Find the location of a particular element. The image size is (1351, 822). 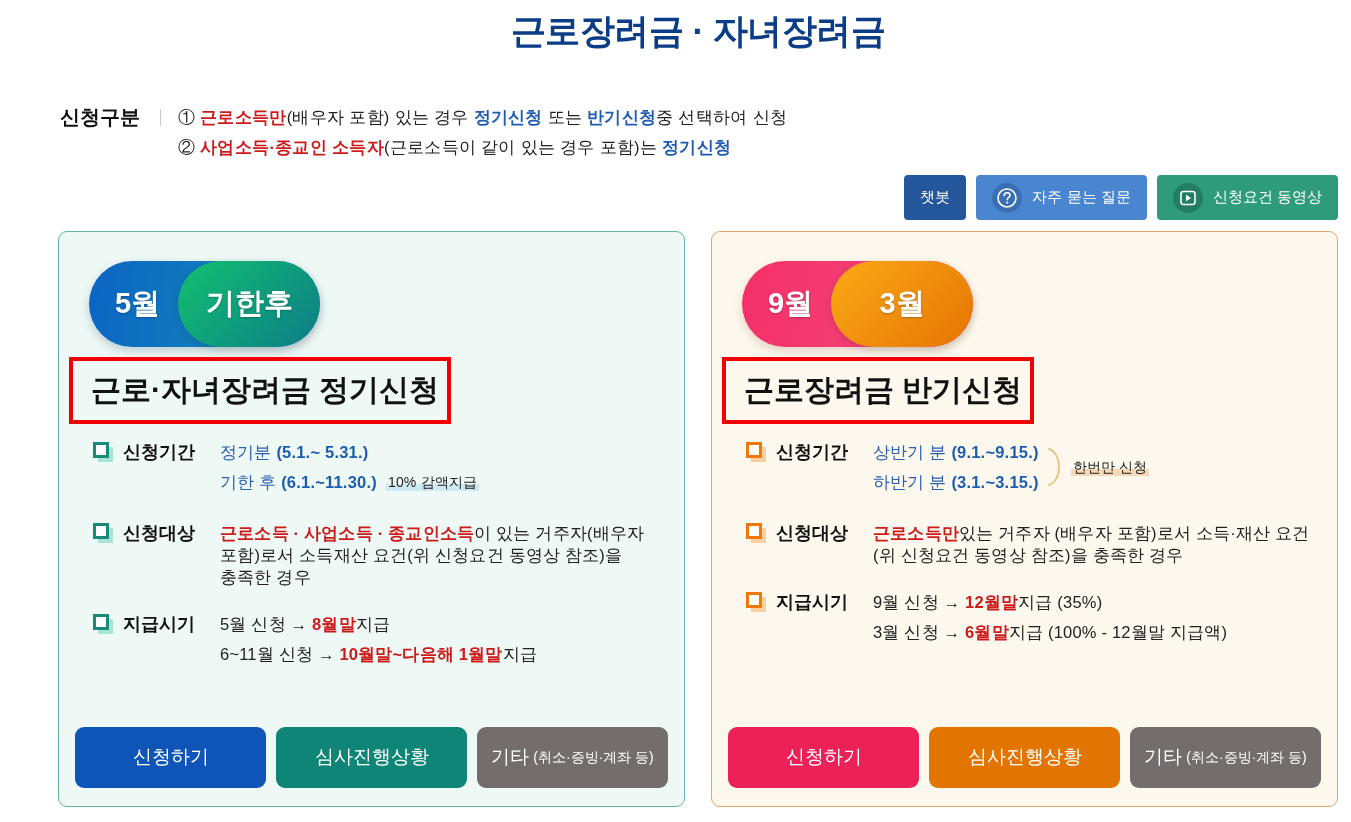

bracket-icon is located at coordinates (1053, 467).